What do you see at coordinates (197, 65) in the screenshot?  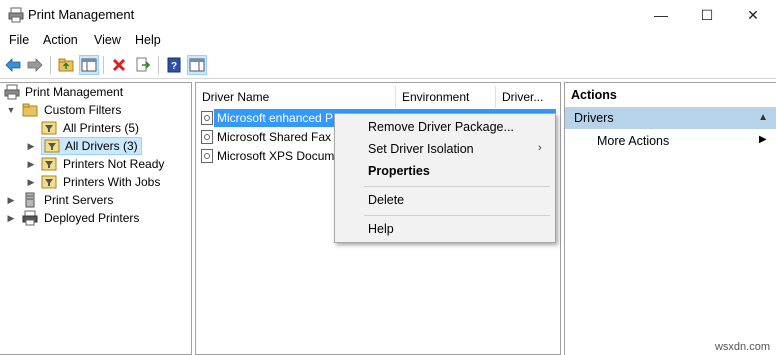 I see `action-pane-icon` at bounding box center [197, 65].